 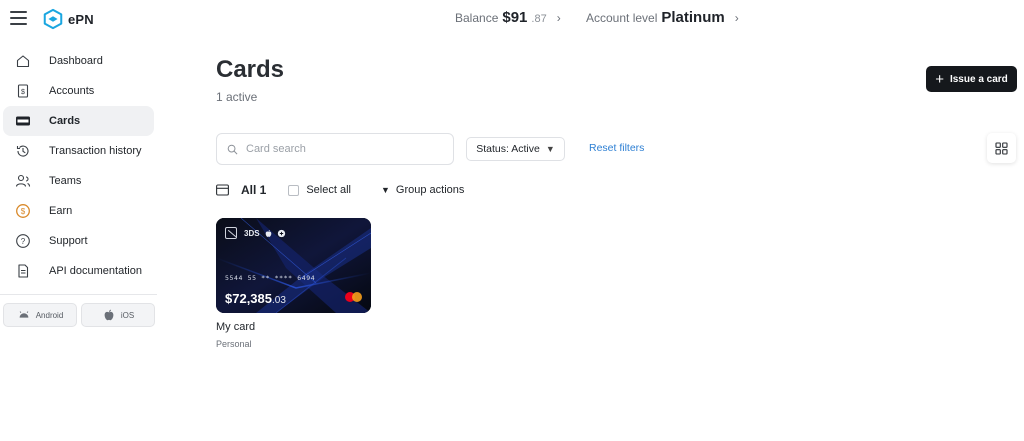 I want to click on google-pay-icon, so click(x=281, y=233).